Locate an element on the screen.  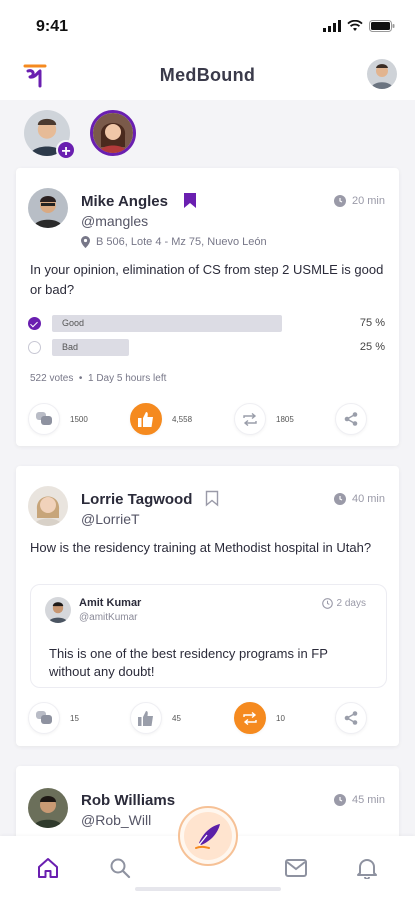
author-name: Mike Angles is located at coordinates (124, 201).